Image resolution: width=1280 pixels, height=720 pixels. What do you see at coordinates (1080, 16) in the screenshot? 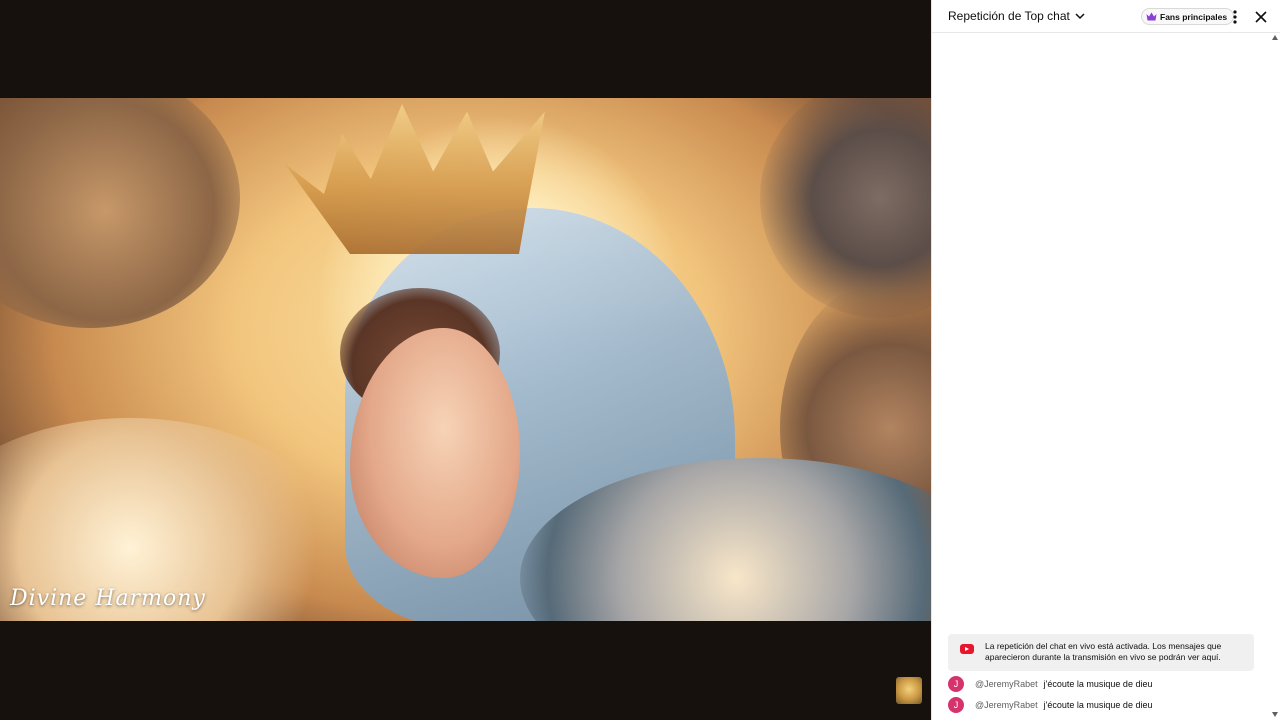
I see `chevron-down-icon` at bounding box center [1080, 16].